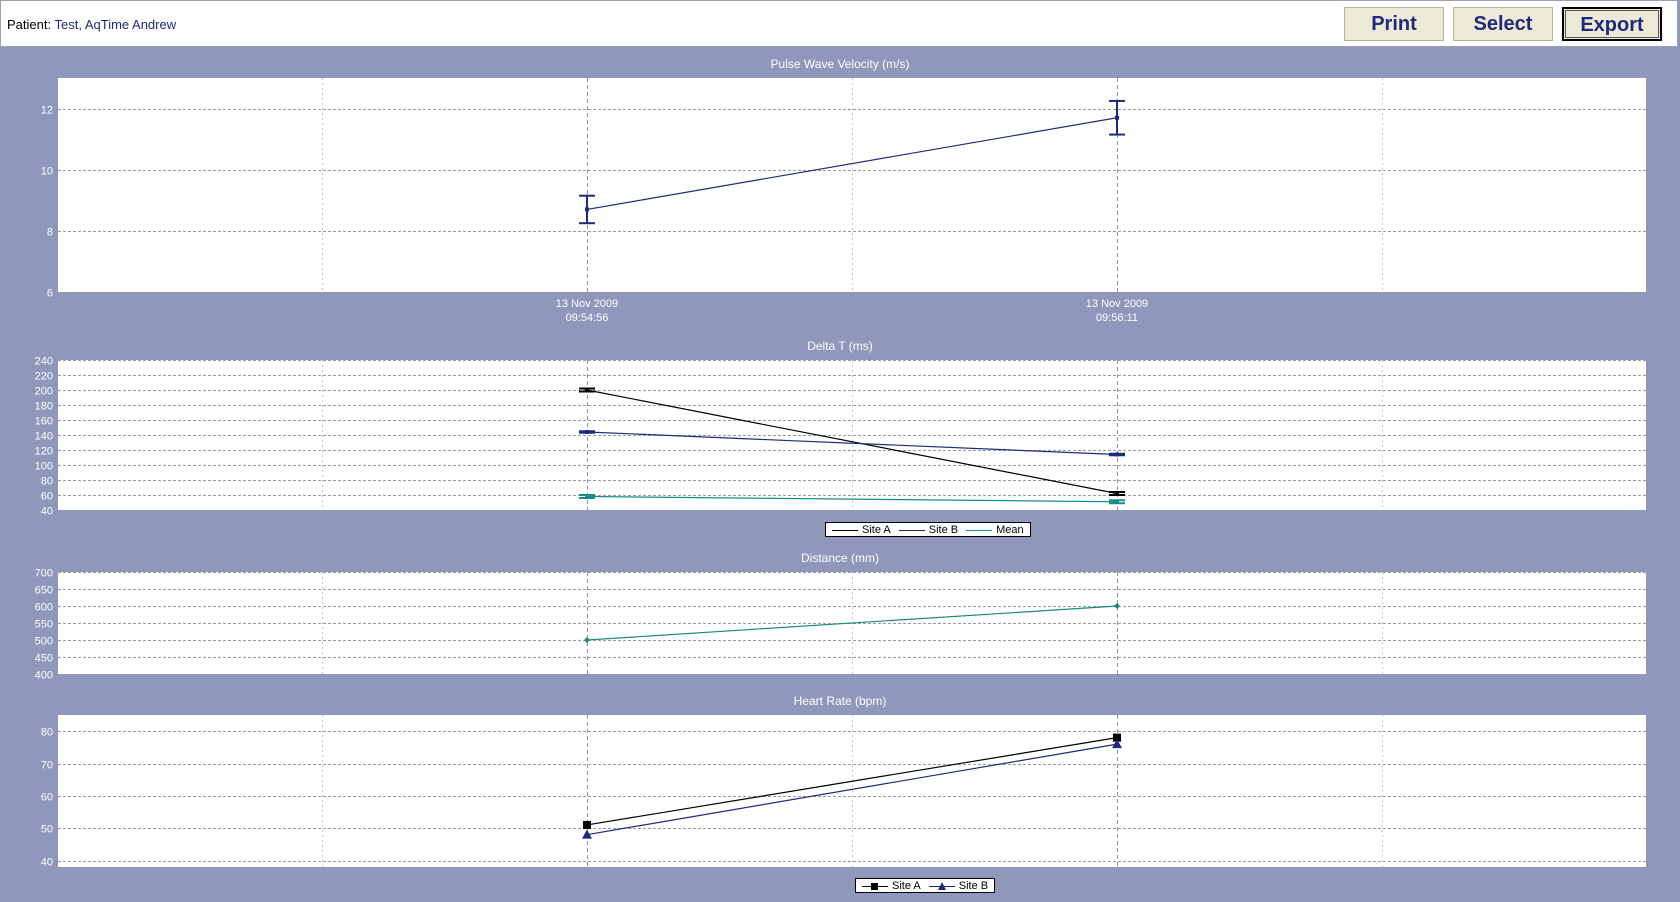 This screenshot has height=902, width=1680. I want to click on legend-item: Mean, so click(995, 530).